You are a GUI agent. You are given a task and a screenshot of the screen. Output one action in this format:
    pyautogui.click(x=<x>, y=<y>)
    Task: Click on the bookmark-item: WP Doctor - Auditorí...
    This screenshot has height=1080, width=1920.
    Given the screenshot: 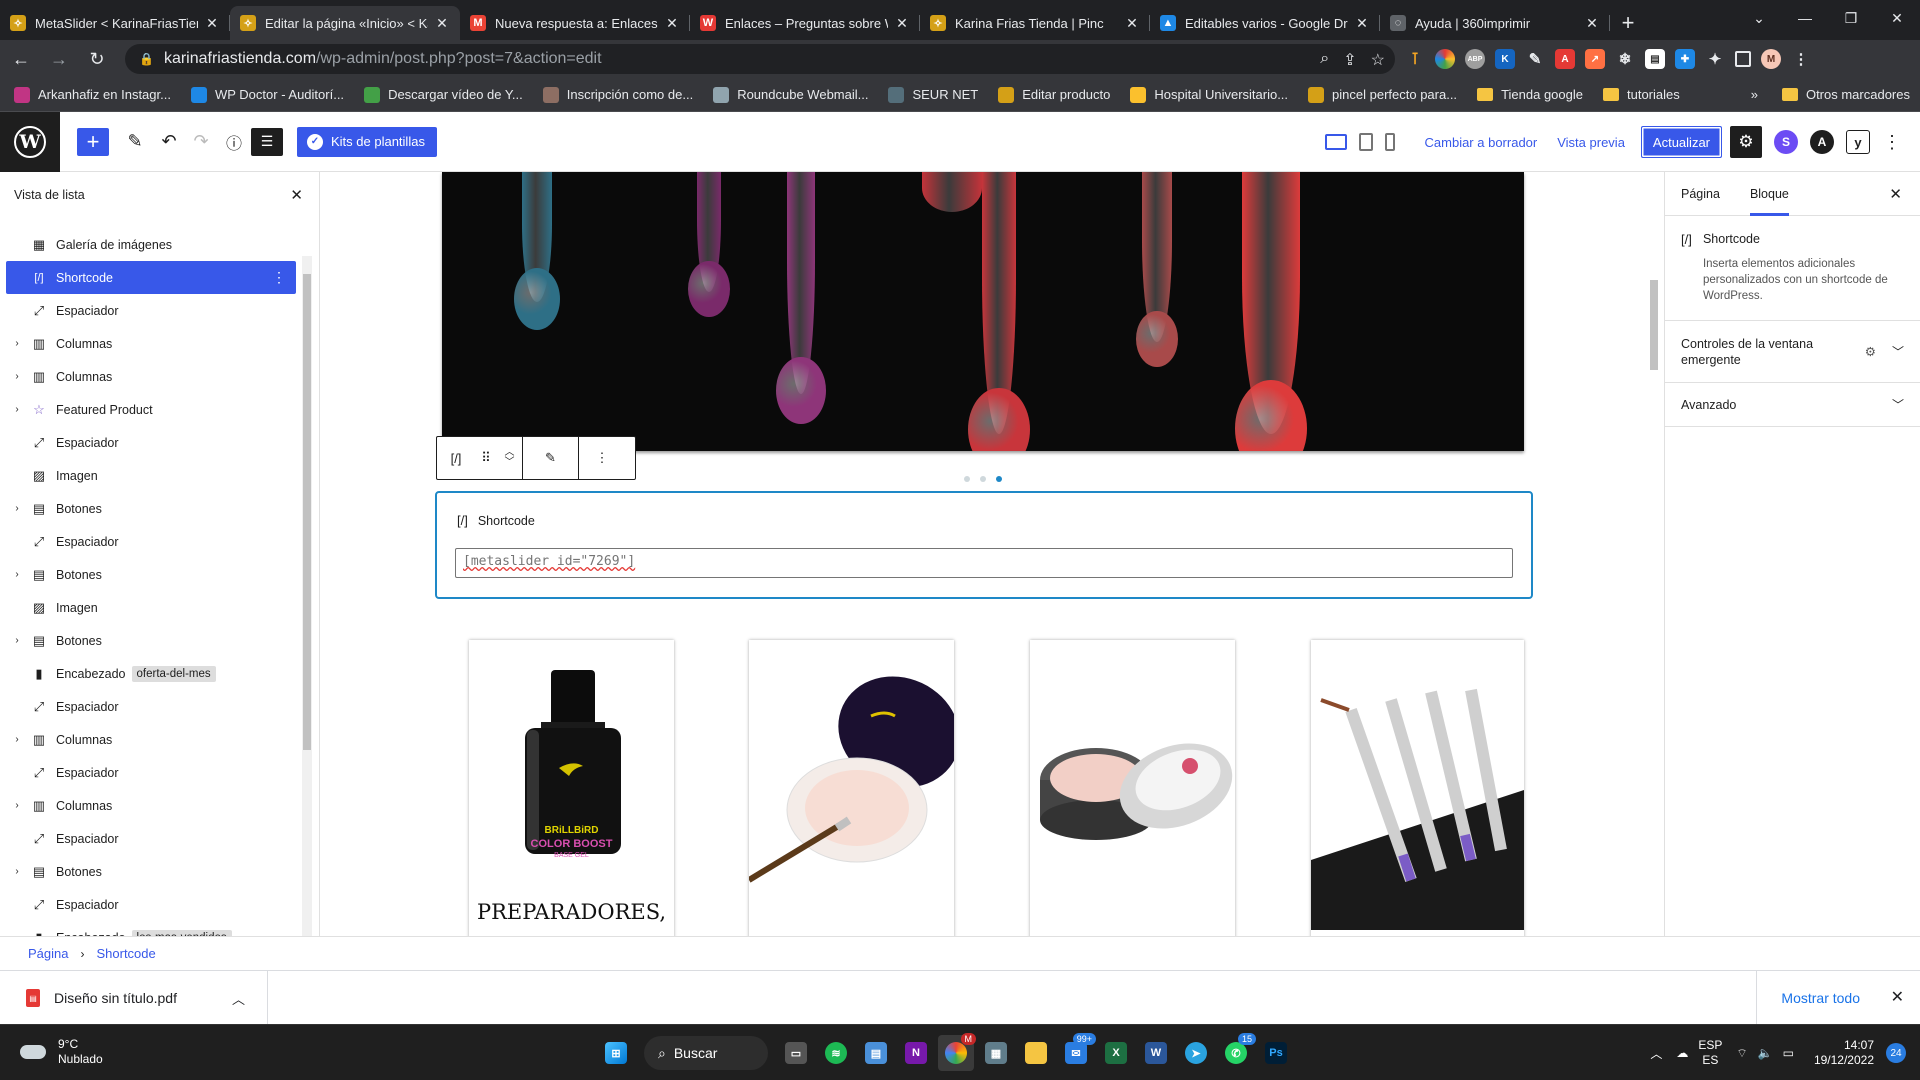 What is the action you would take?
    pyautogui.click(x=267, y=94)
    